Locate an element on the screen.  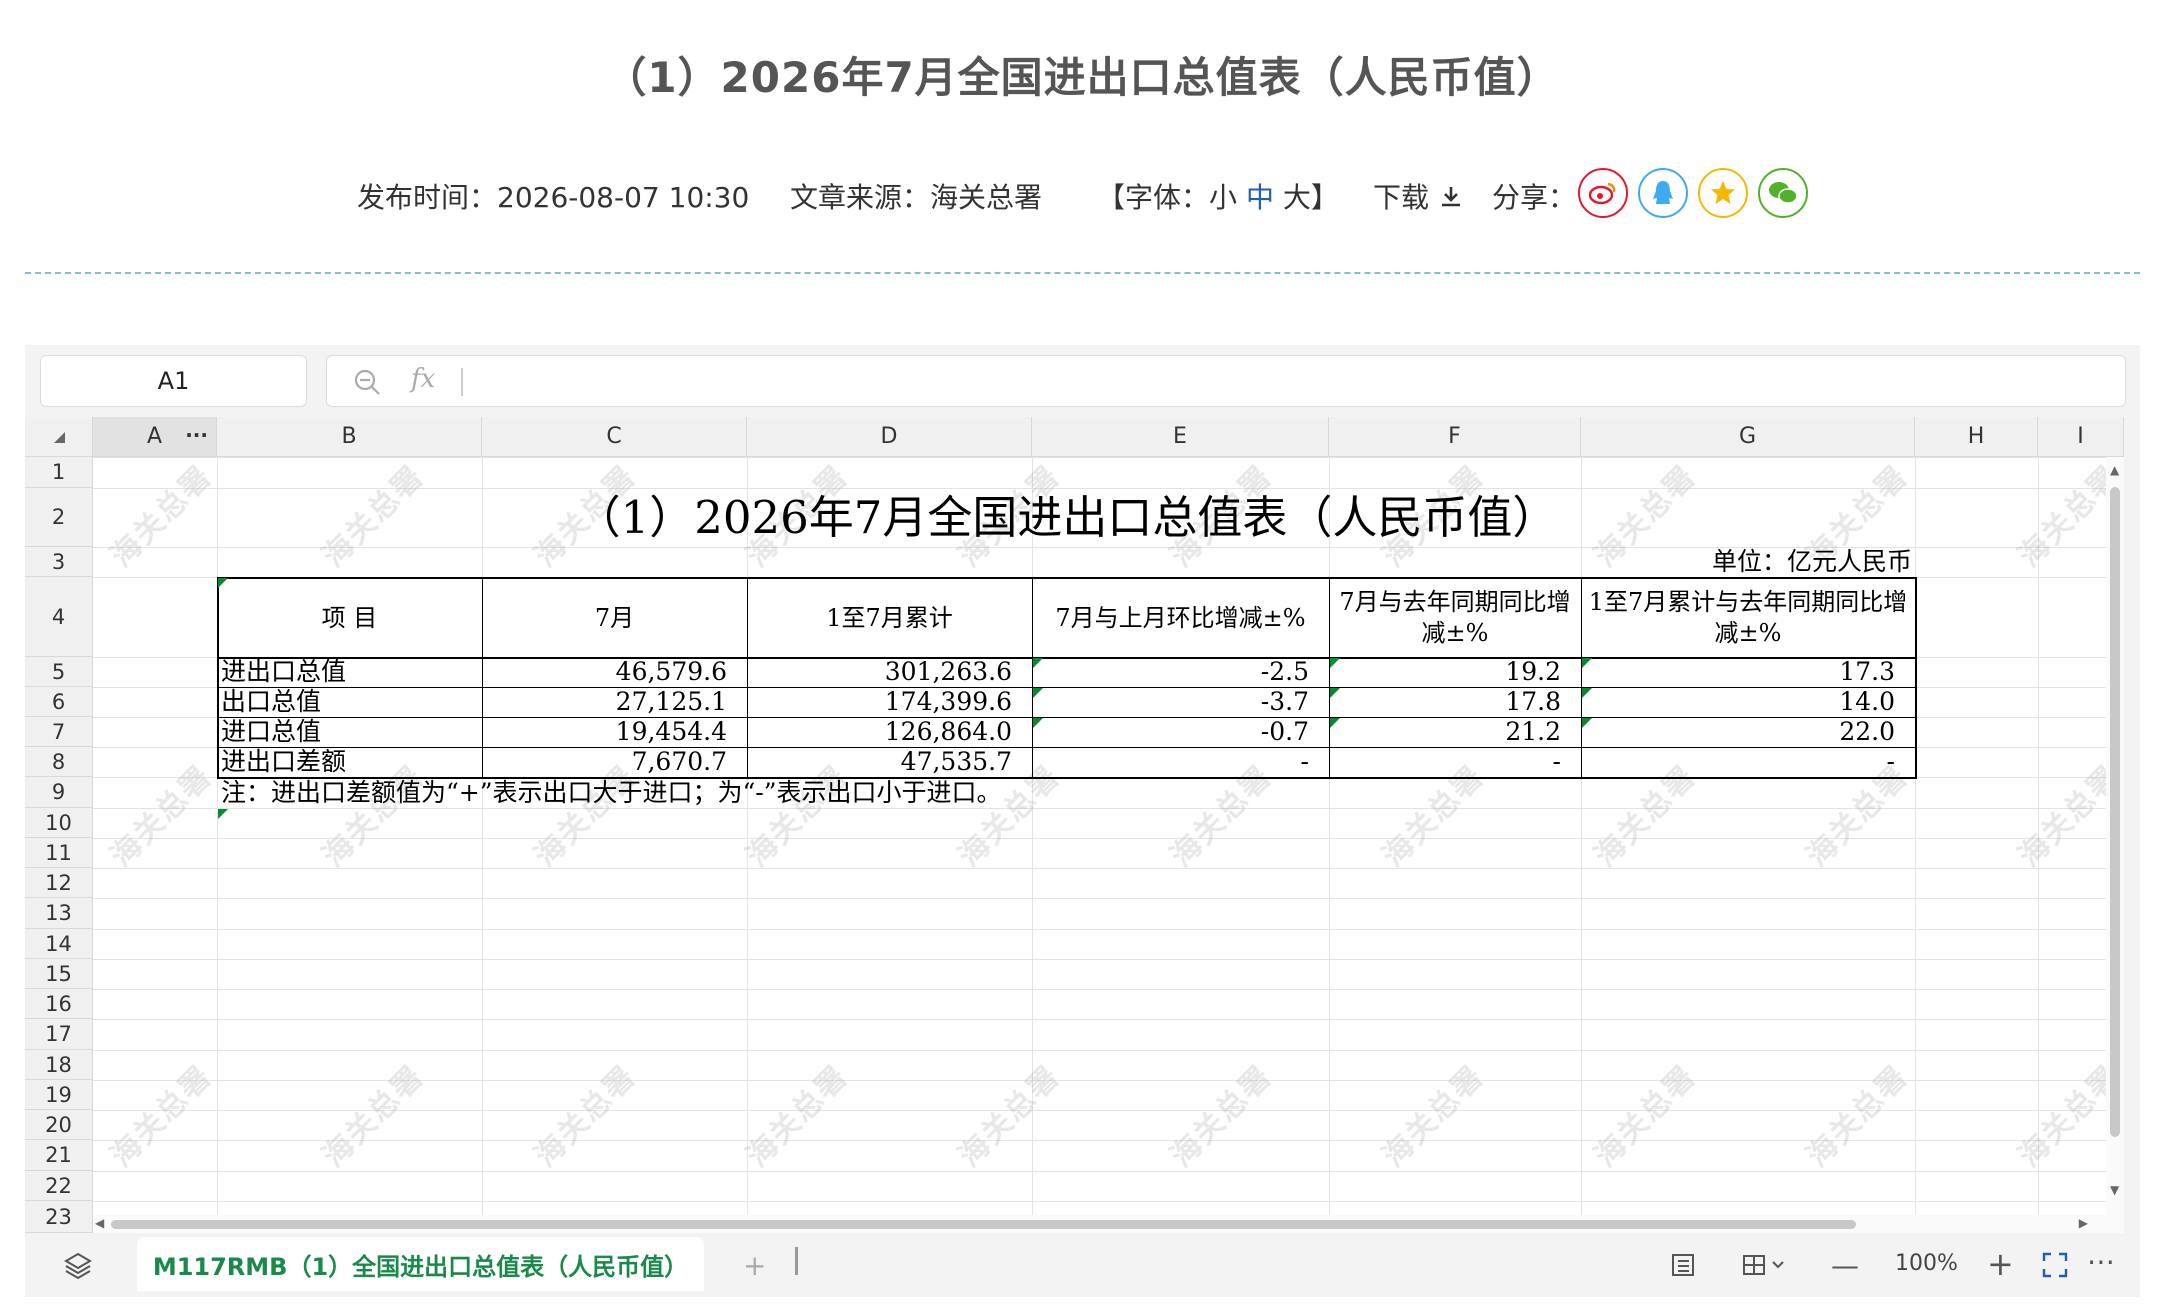
name-box: A1 is located at coordinates (173, 381).